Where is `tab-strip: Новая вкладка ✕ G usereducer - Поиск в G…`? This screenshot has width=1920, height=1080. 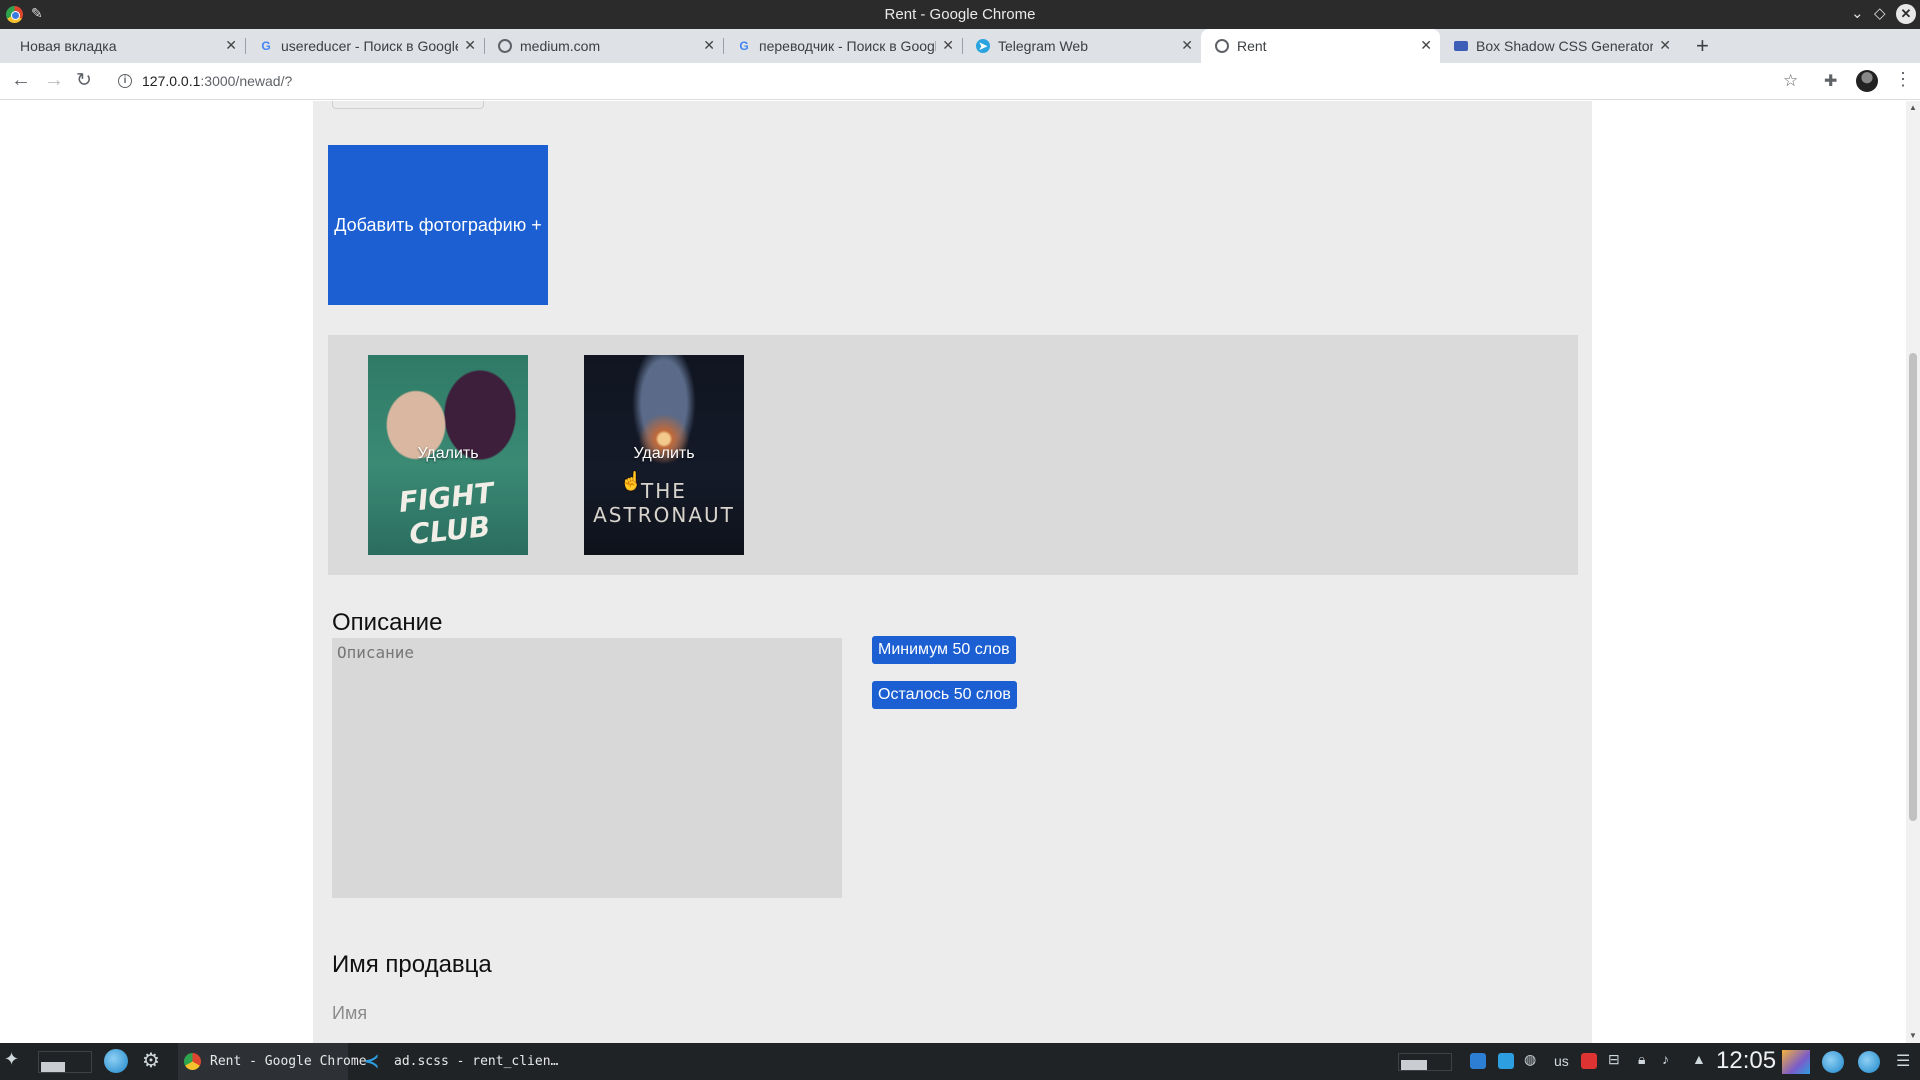
tab-strip: Новая вкладка ✕ G usereducer - Поиск в G… is located at coordinates (960, 46).